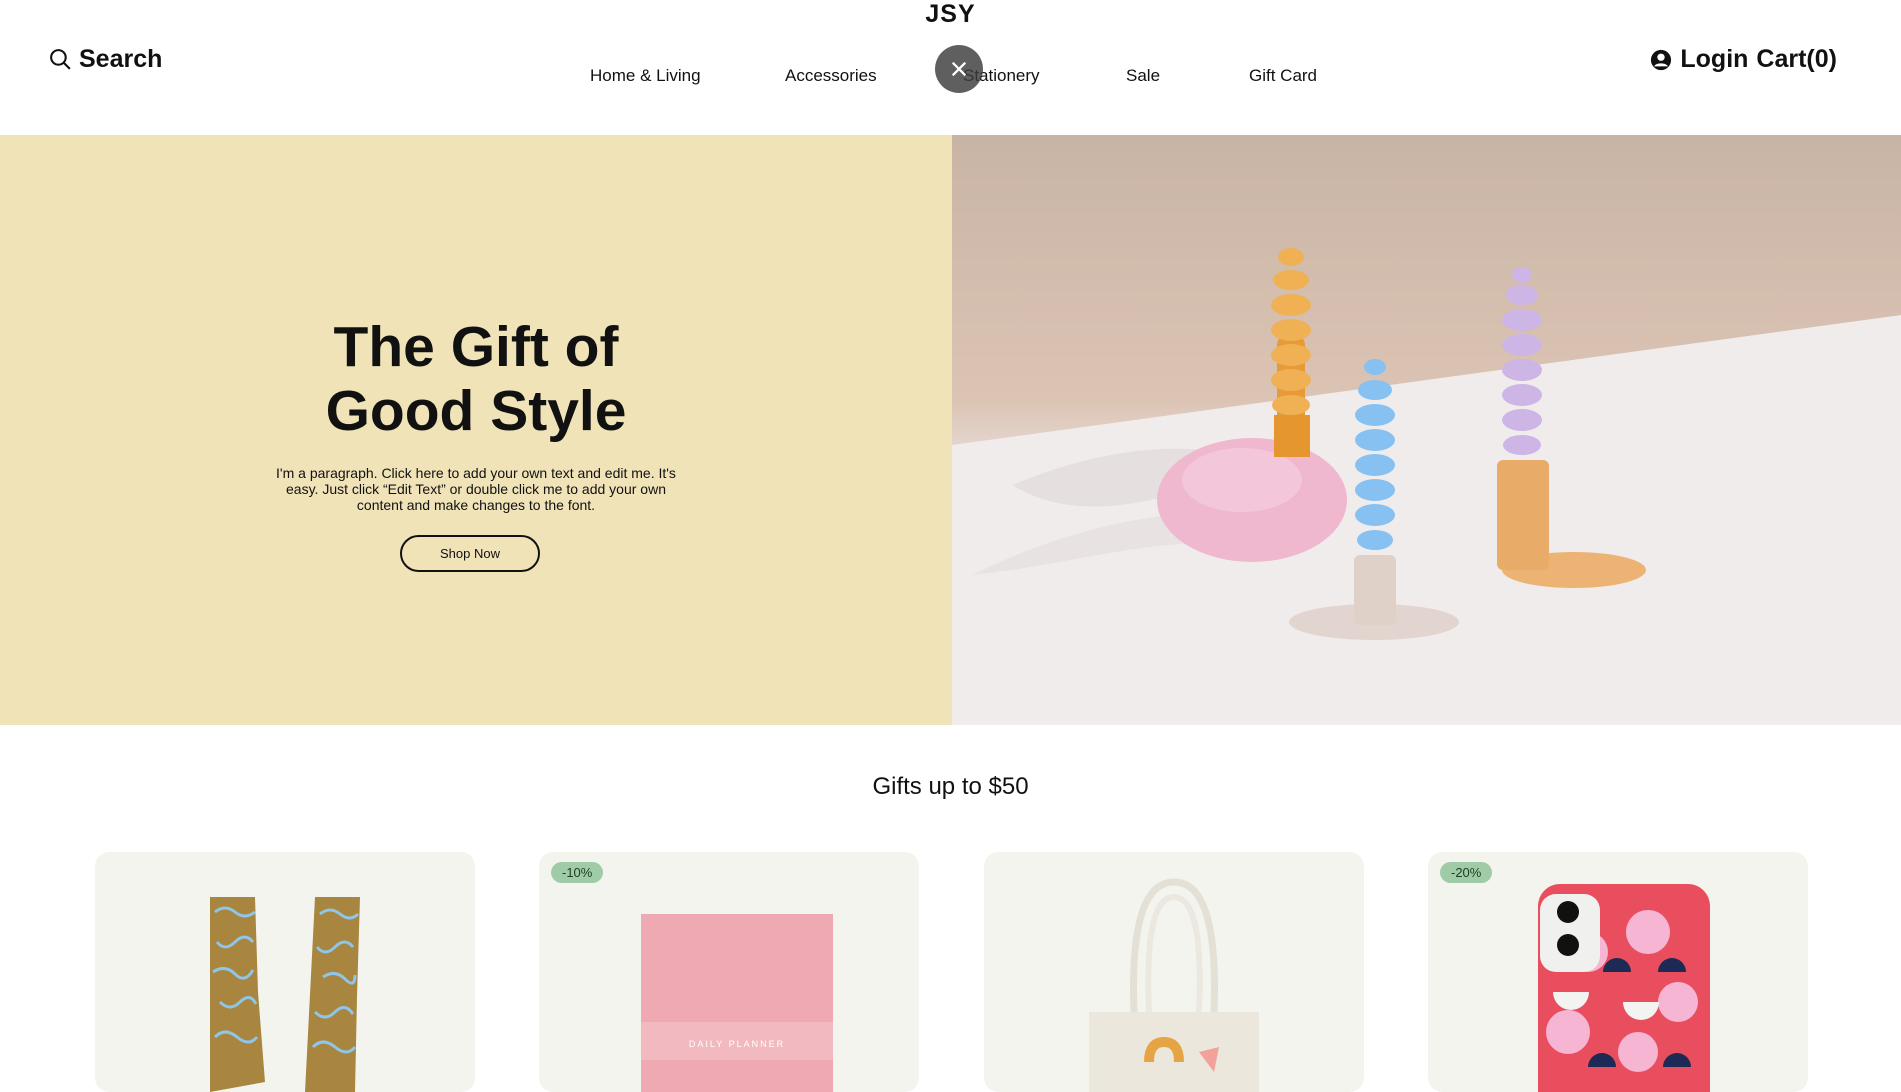 The width and height of the screenshot is (1901, 1092). I want to click on discount-badge: -20%, so click(1466, 872).